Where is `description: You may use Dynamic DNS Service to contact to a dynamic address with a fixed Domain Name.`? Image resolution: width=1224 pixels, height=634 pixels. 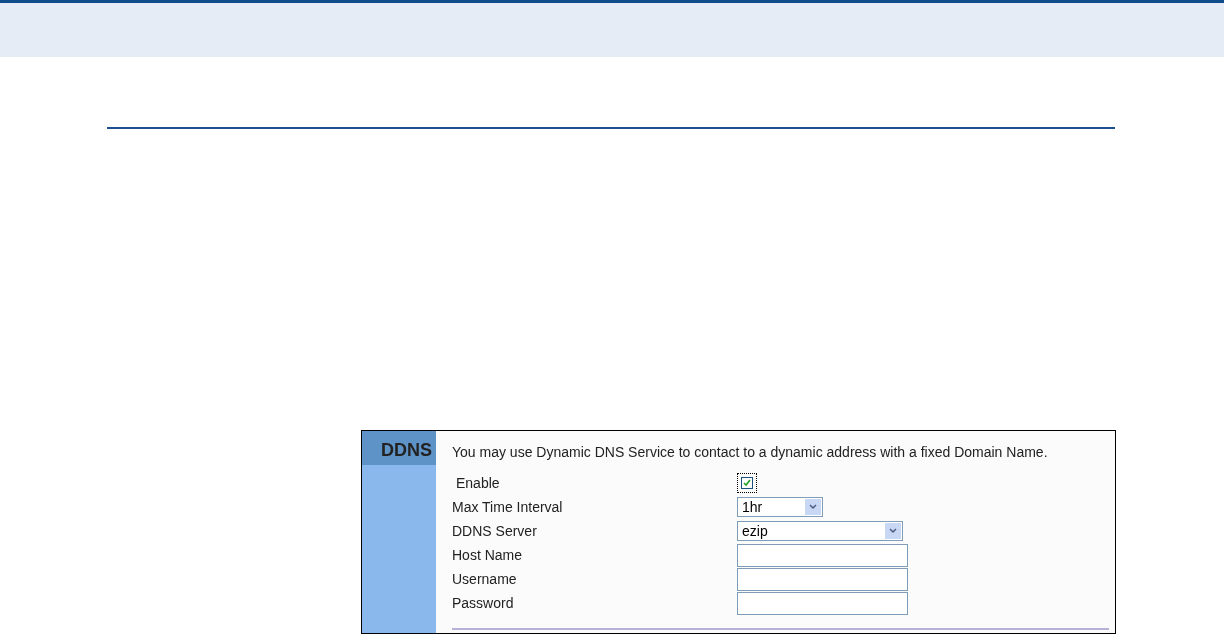 description: You may use Dynamic DNS Service to contact to a dynamic address with a fixed Domain Name. is located at coordinates (750, 452).